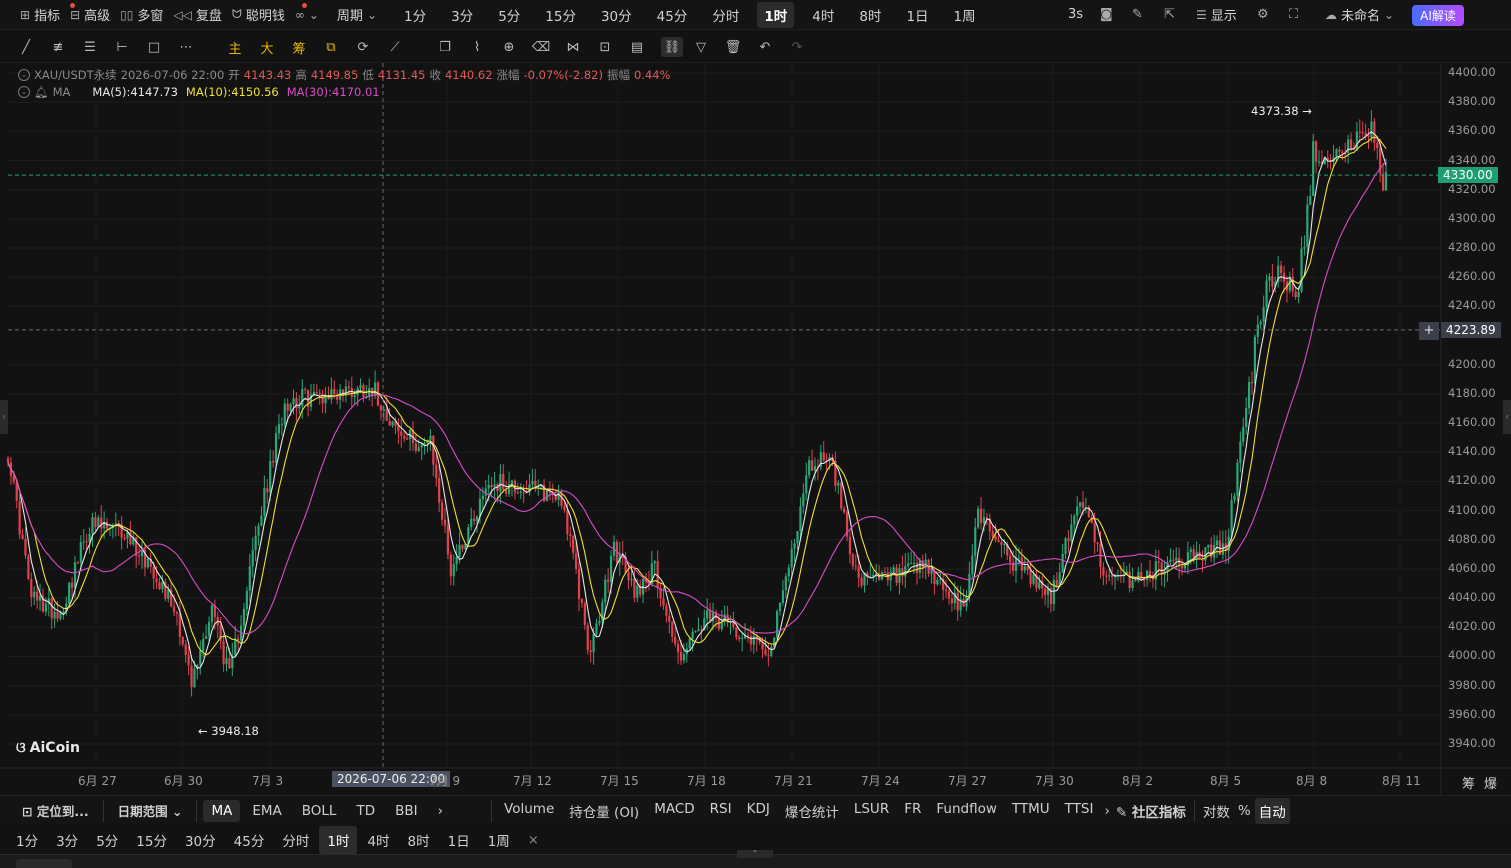  Describe the element at coordinates (823, 15) in the screenshot. I see `timeframe-tab-8: 4时` at that location.